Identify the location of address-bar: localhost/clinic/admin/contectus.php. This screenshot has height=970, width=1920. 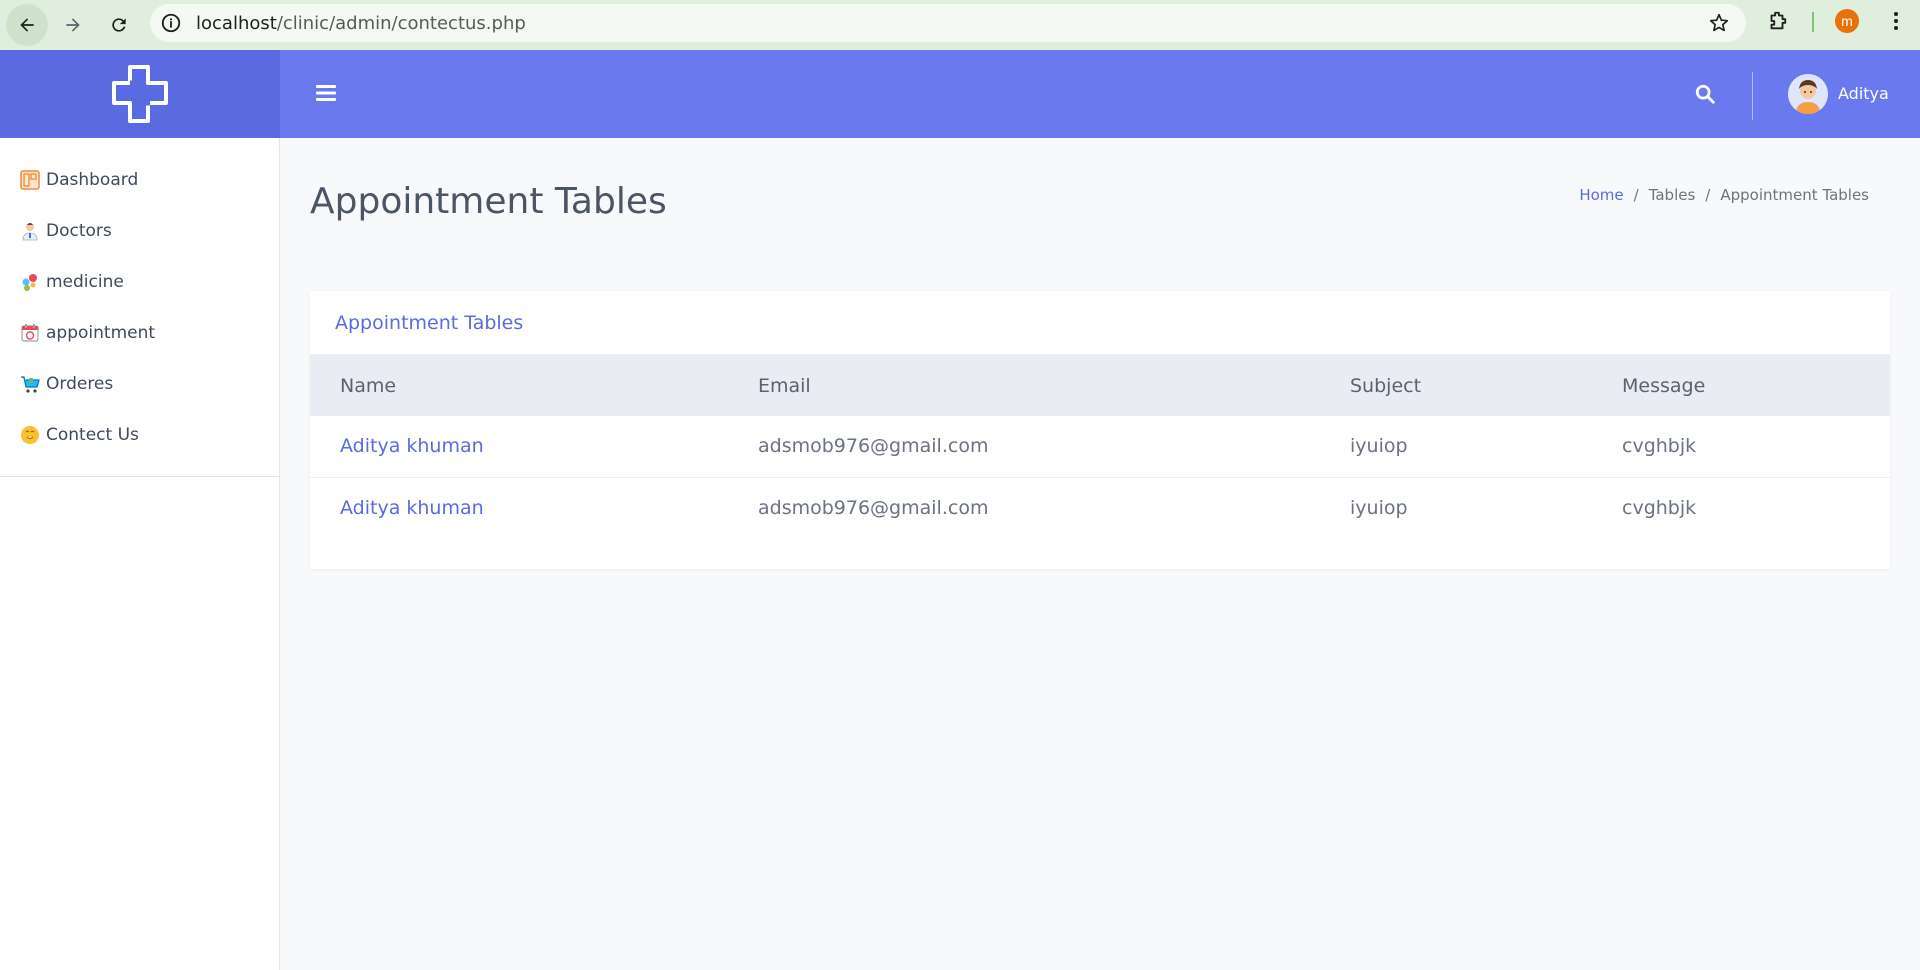
(948, 23).